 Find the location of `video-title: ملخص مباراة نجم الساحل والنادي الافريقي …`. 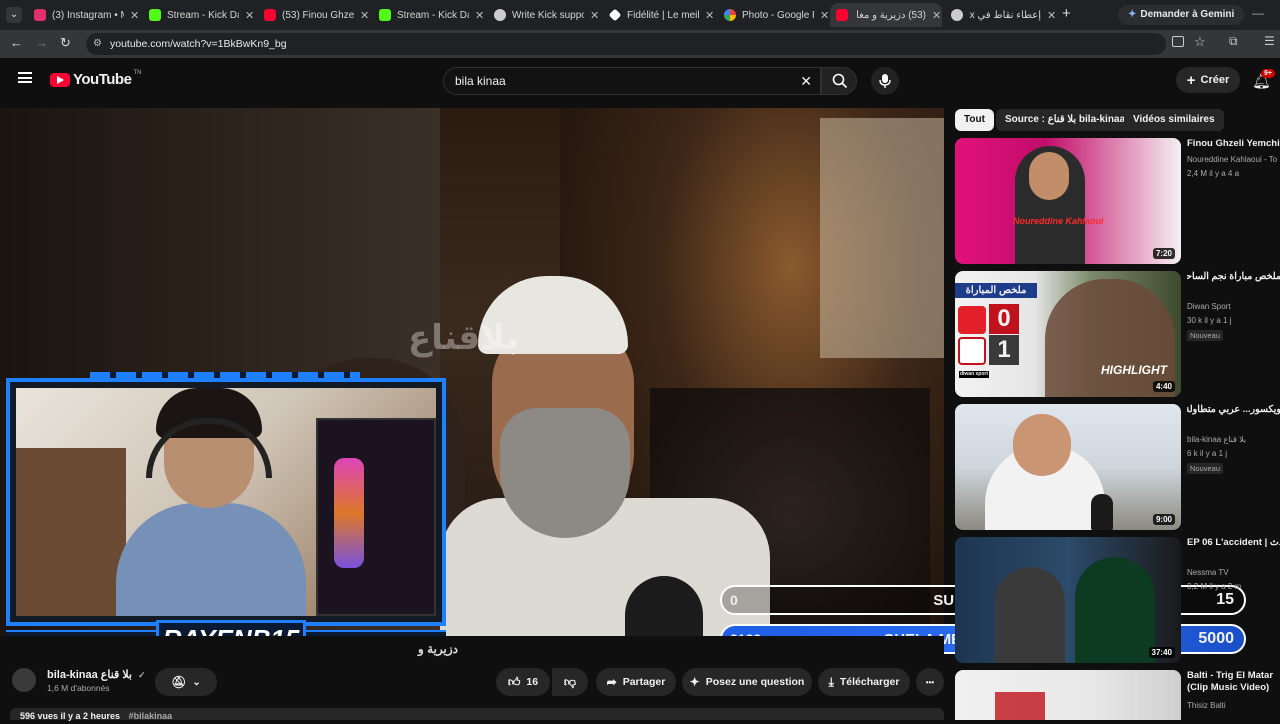

video-title: ملخص مباراة نجم الساحل والنادي الافريقي … is located at coordinates (1233, 277).